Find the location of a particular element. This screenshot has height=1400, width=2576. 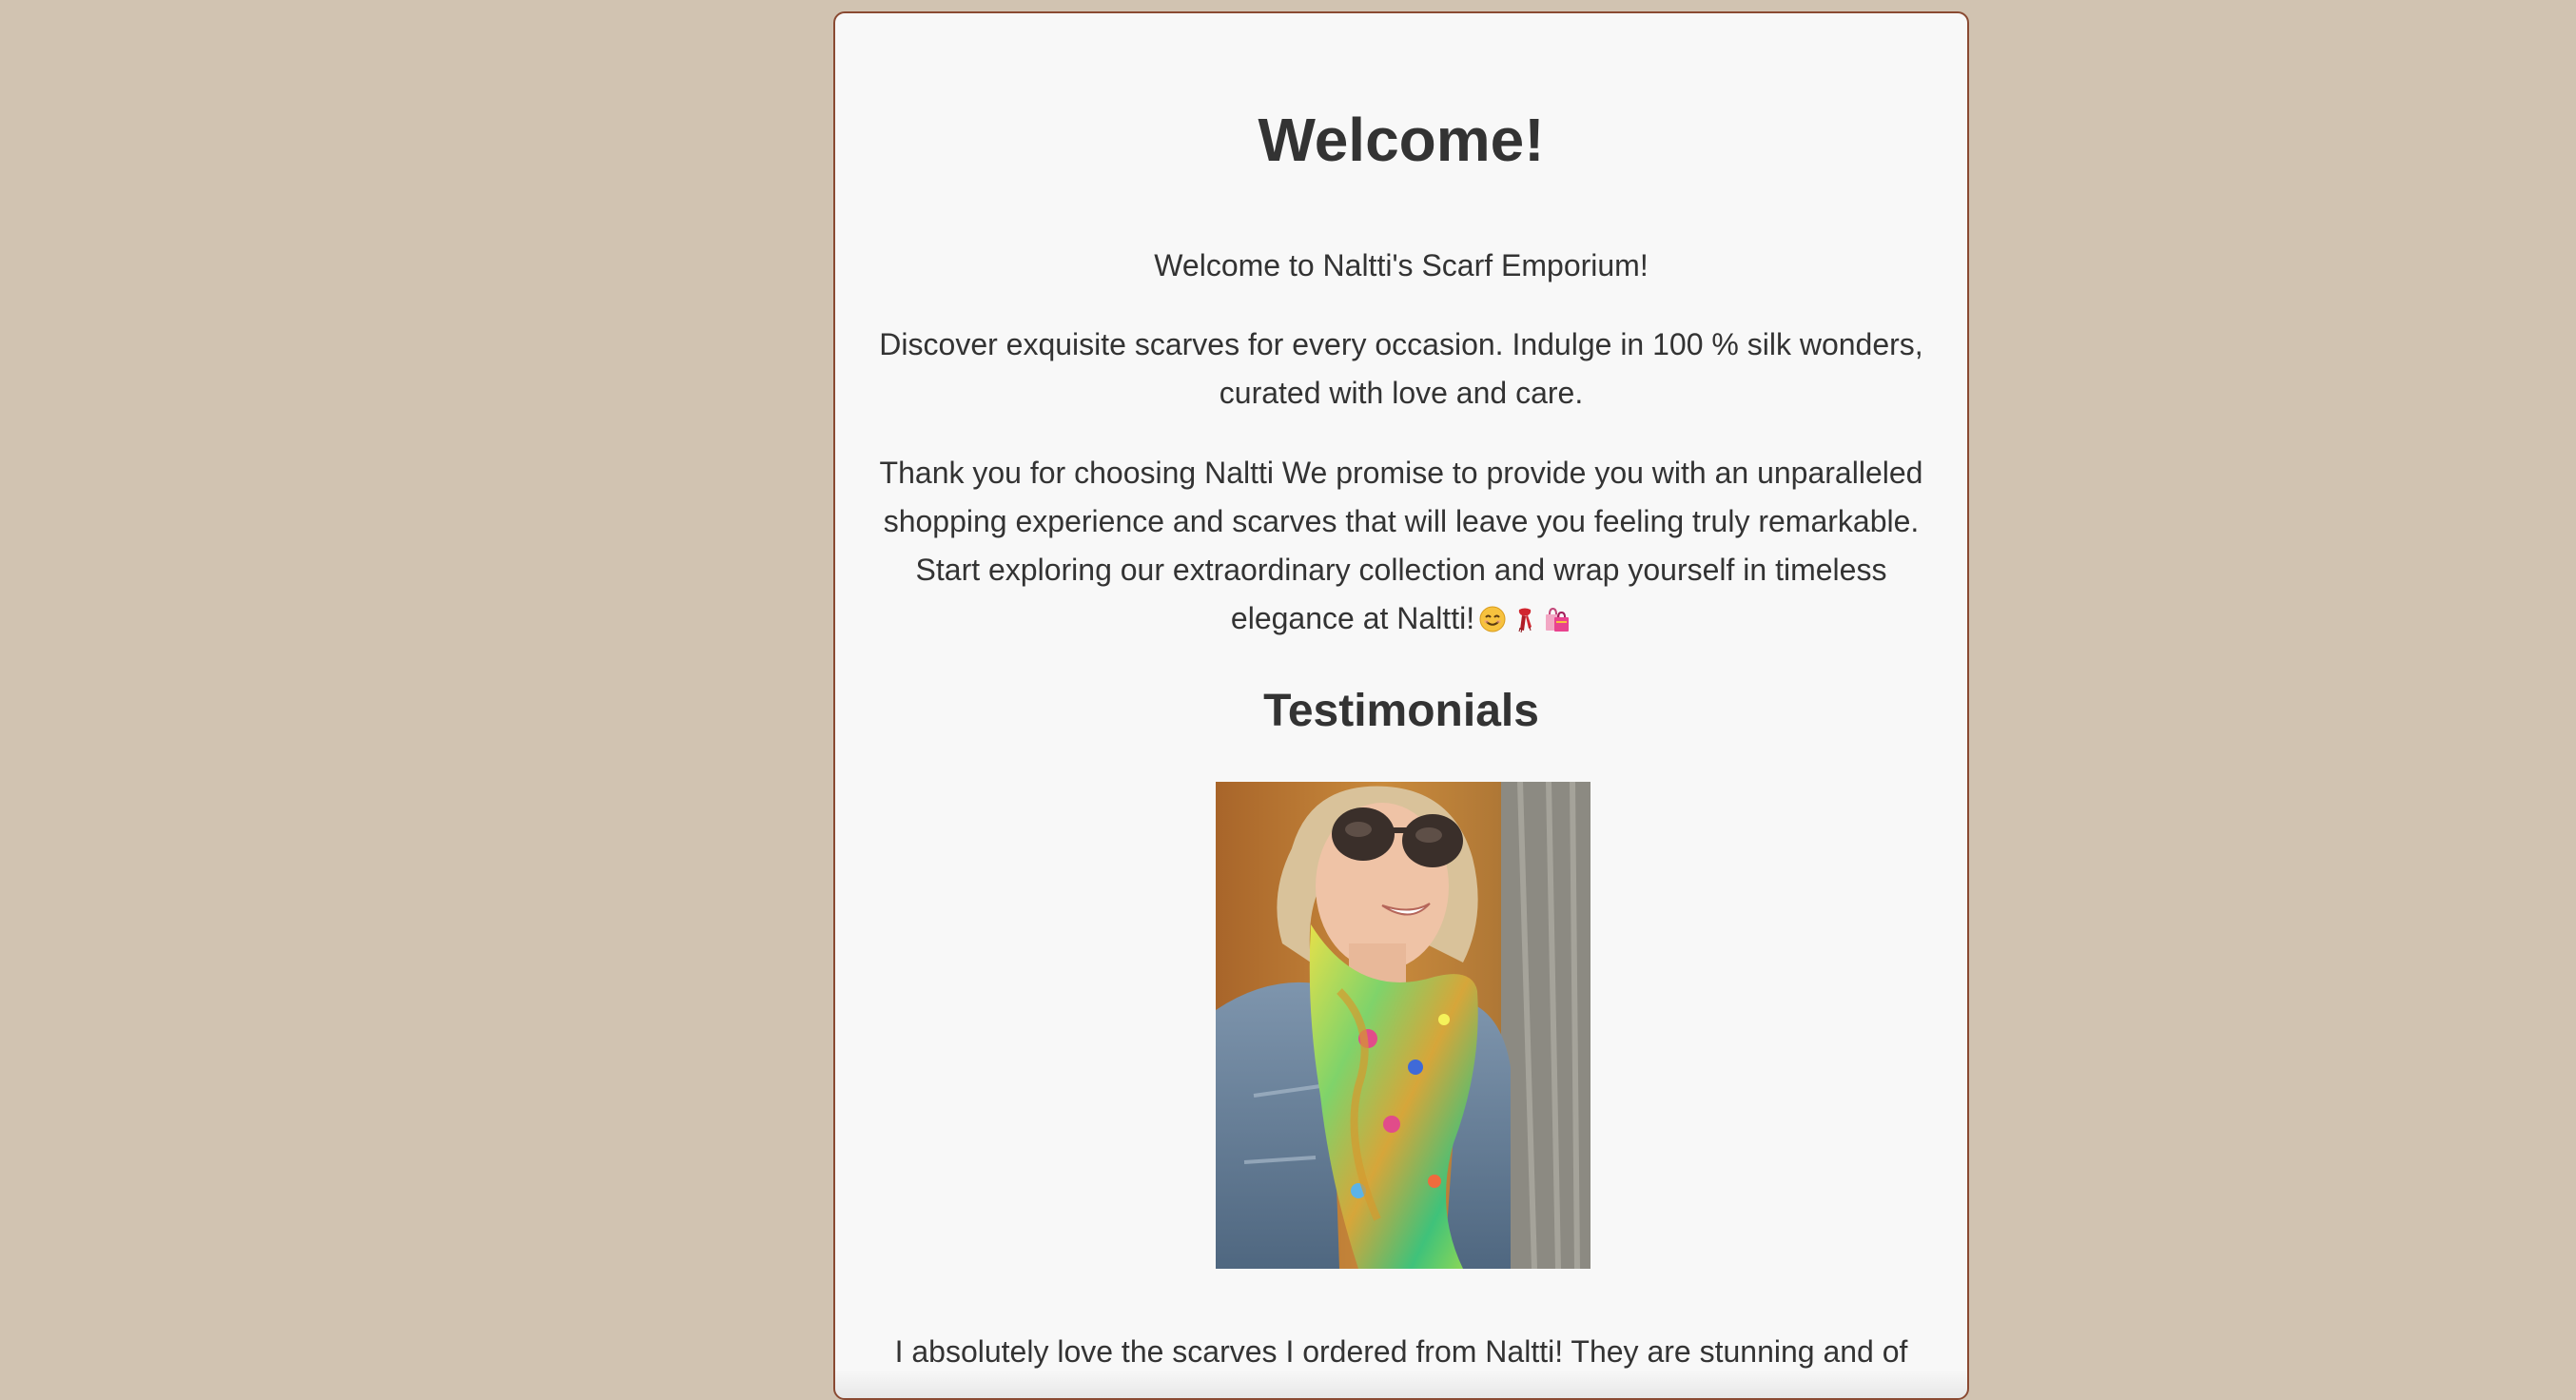

page-title: Welcome! is located at coordinates (1401, 140).